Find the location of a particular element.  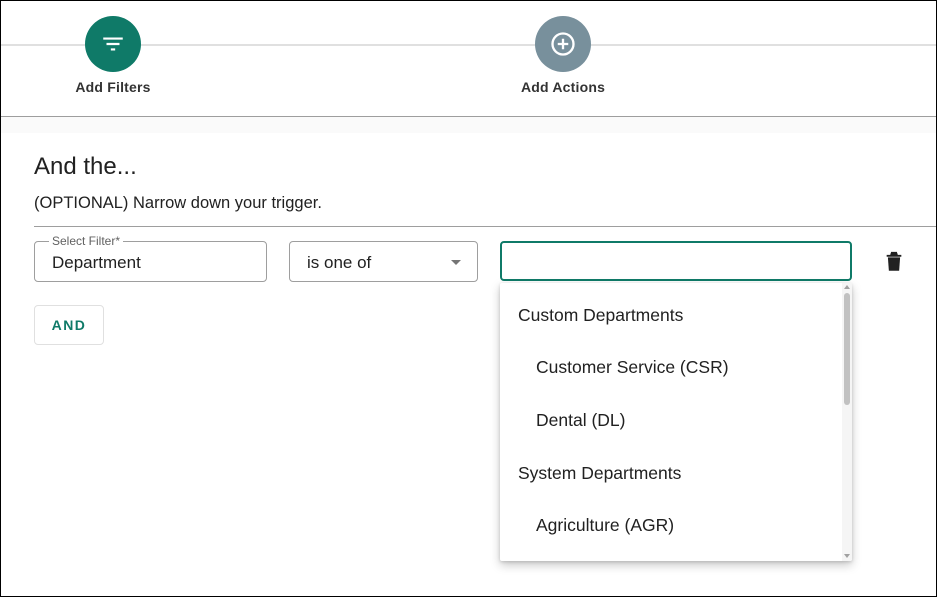

scroll-thumb is located at coordinates (847, 349).